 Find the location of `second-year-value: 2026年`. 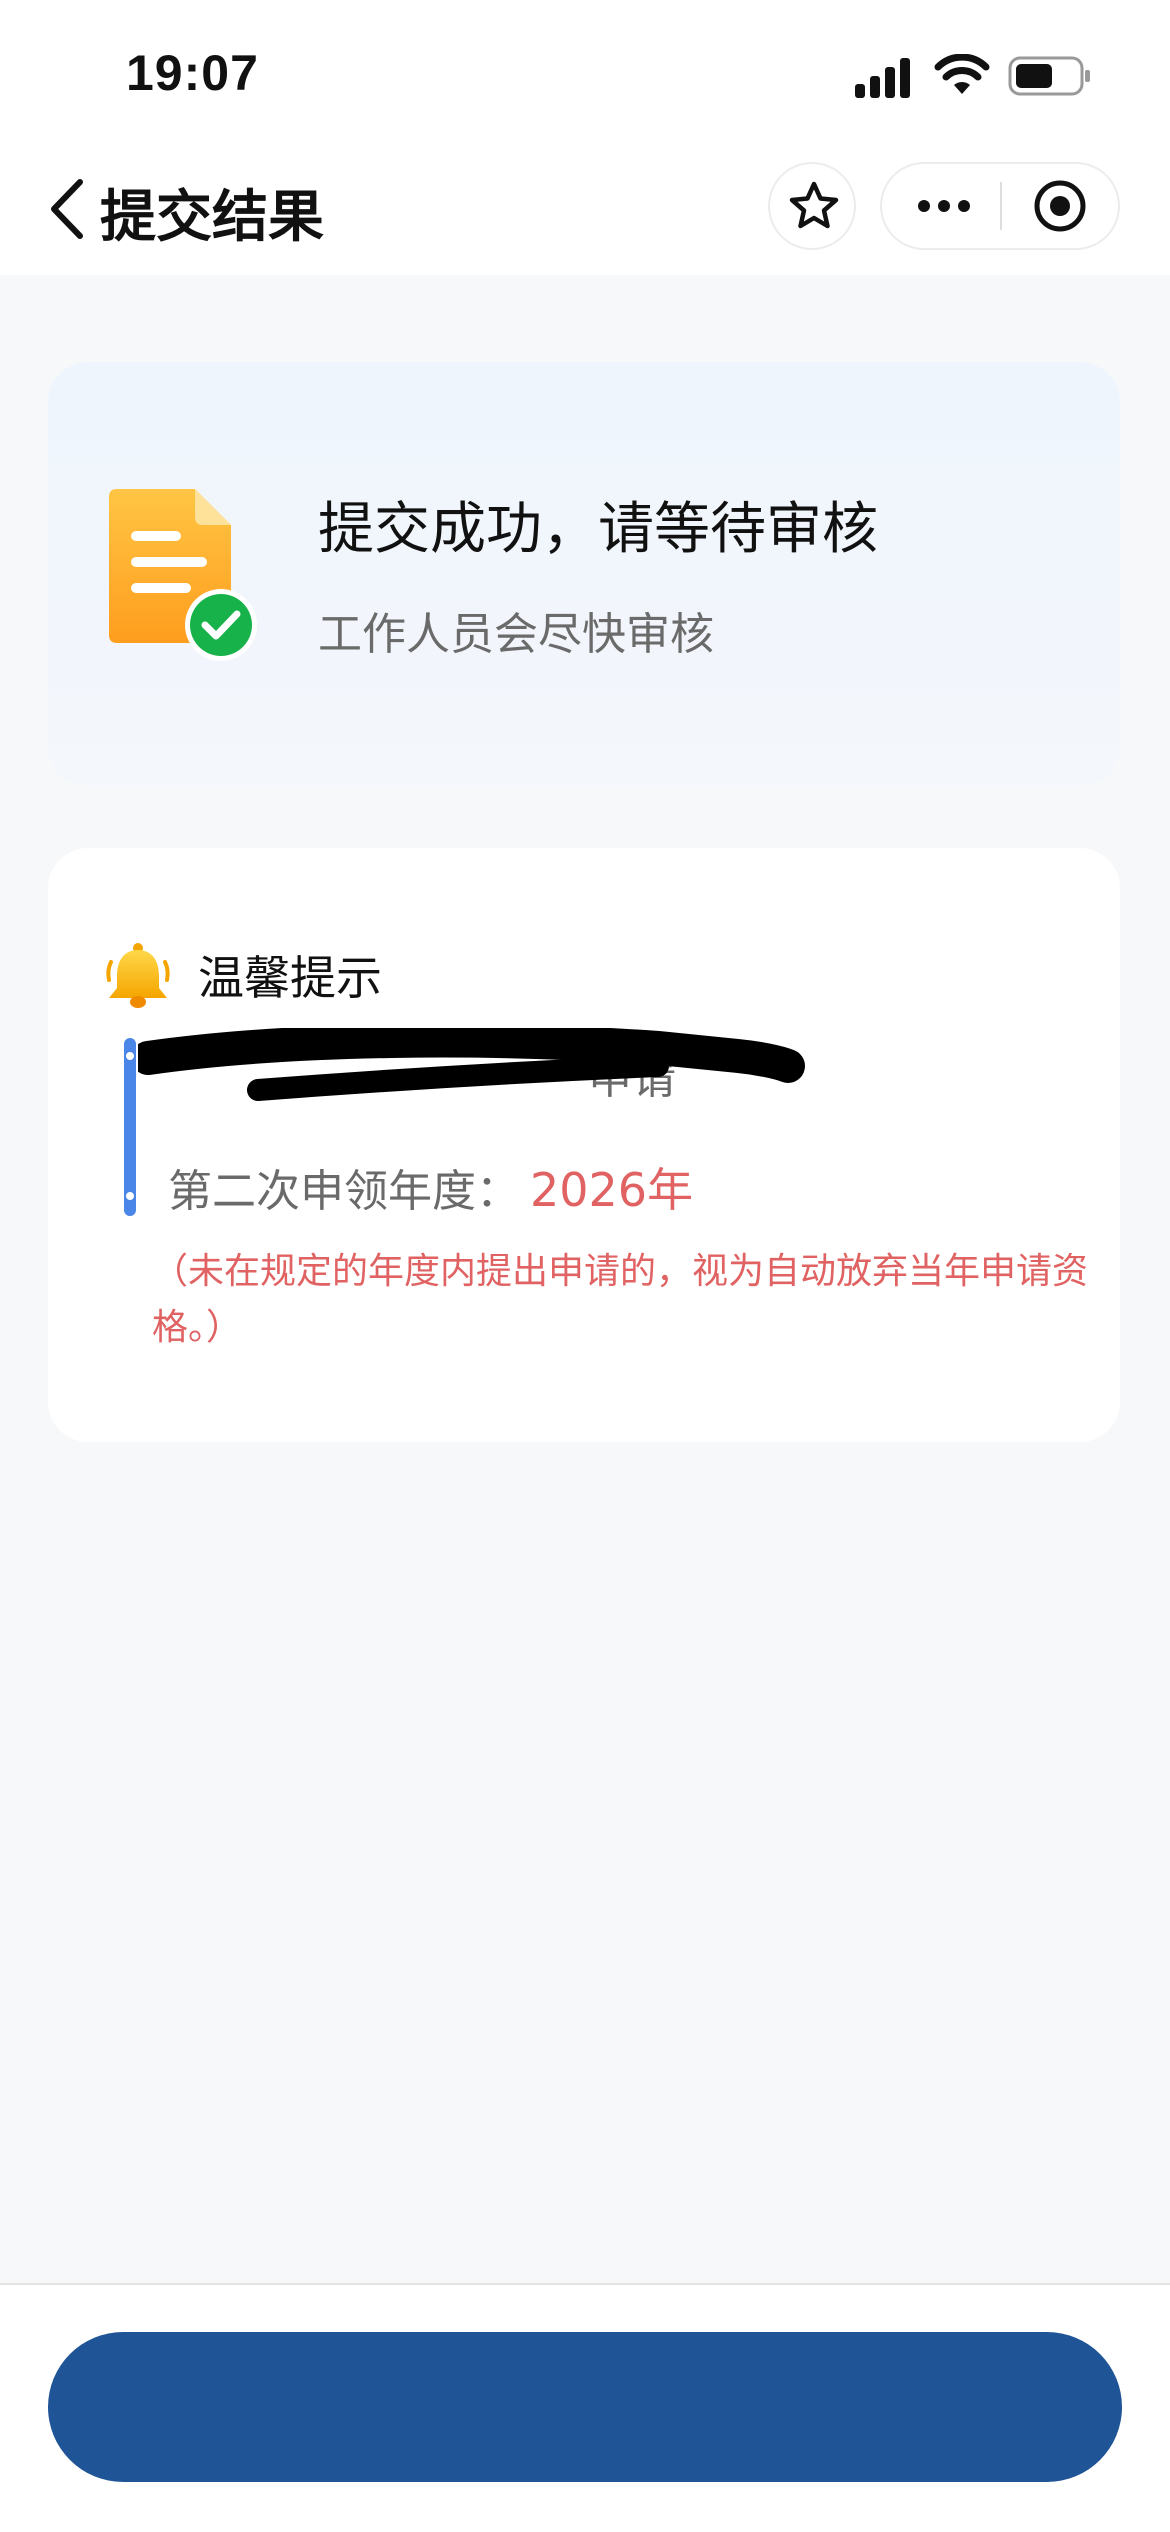

second-year-value: 2026年 is located at coordinates (612, 1190).